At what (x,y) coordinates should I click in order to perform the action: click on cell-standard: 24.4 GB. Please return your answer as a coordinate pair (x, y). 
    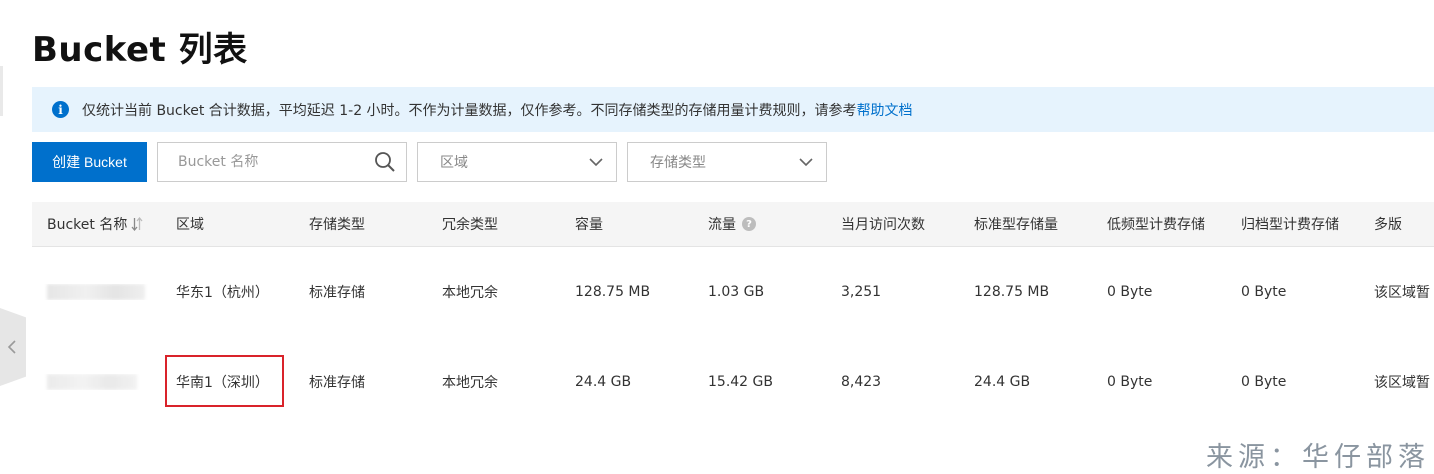
    Looking at the image, I should click on (1002, 382).